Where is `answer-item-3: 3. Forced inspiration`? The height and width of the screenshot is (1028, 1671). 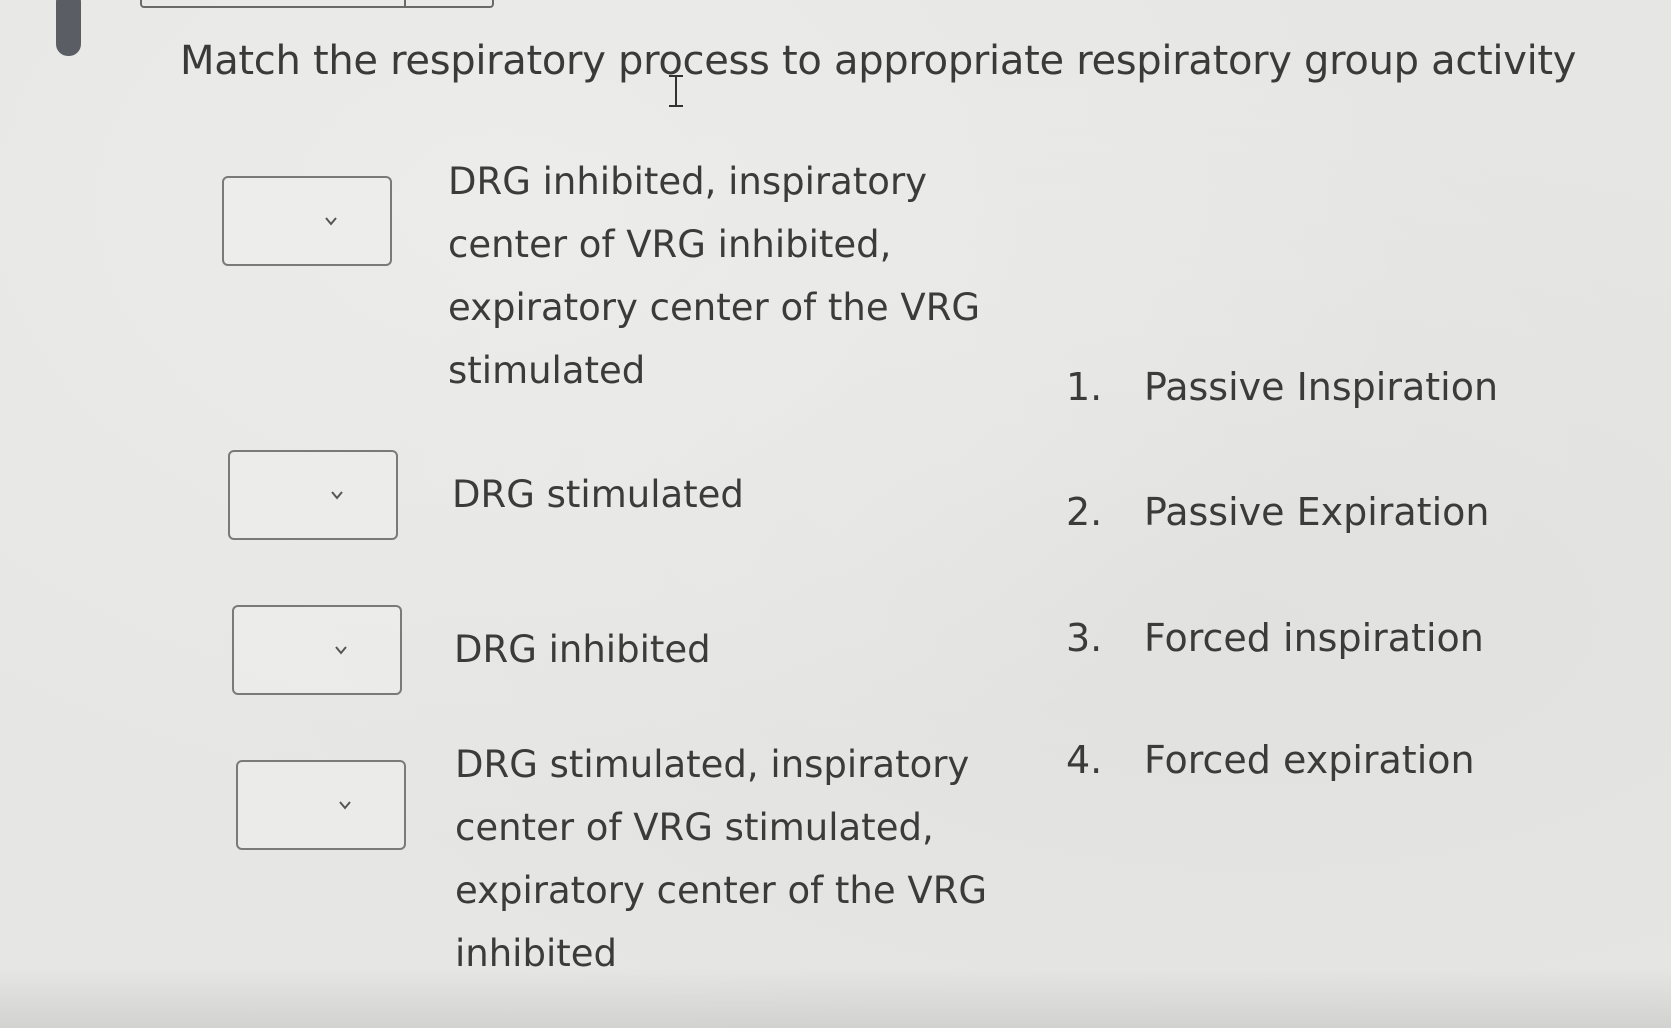 answer-item-3: 3. Forced inspiration is located at coordinates (1275, 638).